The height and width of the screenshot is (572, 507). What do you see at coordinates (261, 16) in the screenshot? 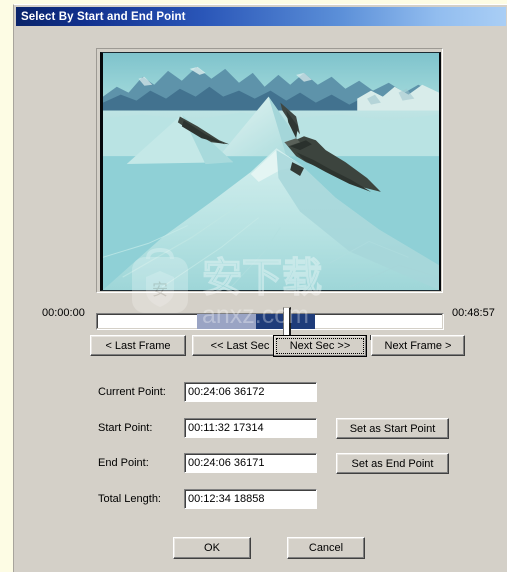
I see `title-bar: Select By Start and End Point` at bounding box center [261, 16].